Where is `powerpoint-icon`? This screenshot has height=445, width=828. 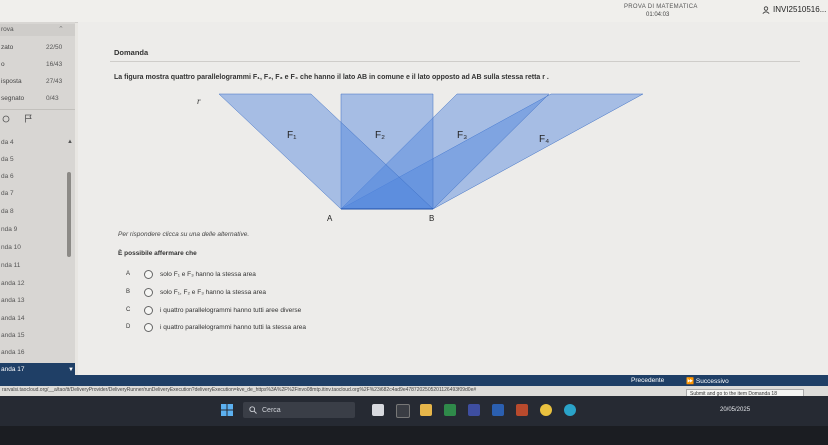 powerpoint-icon is located at coordinates (522, 410).